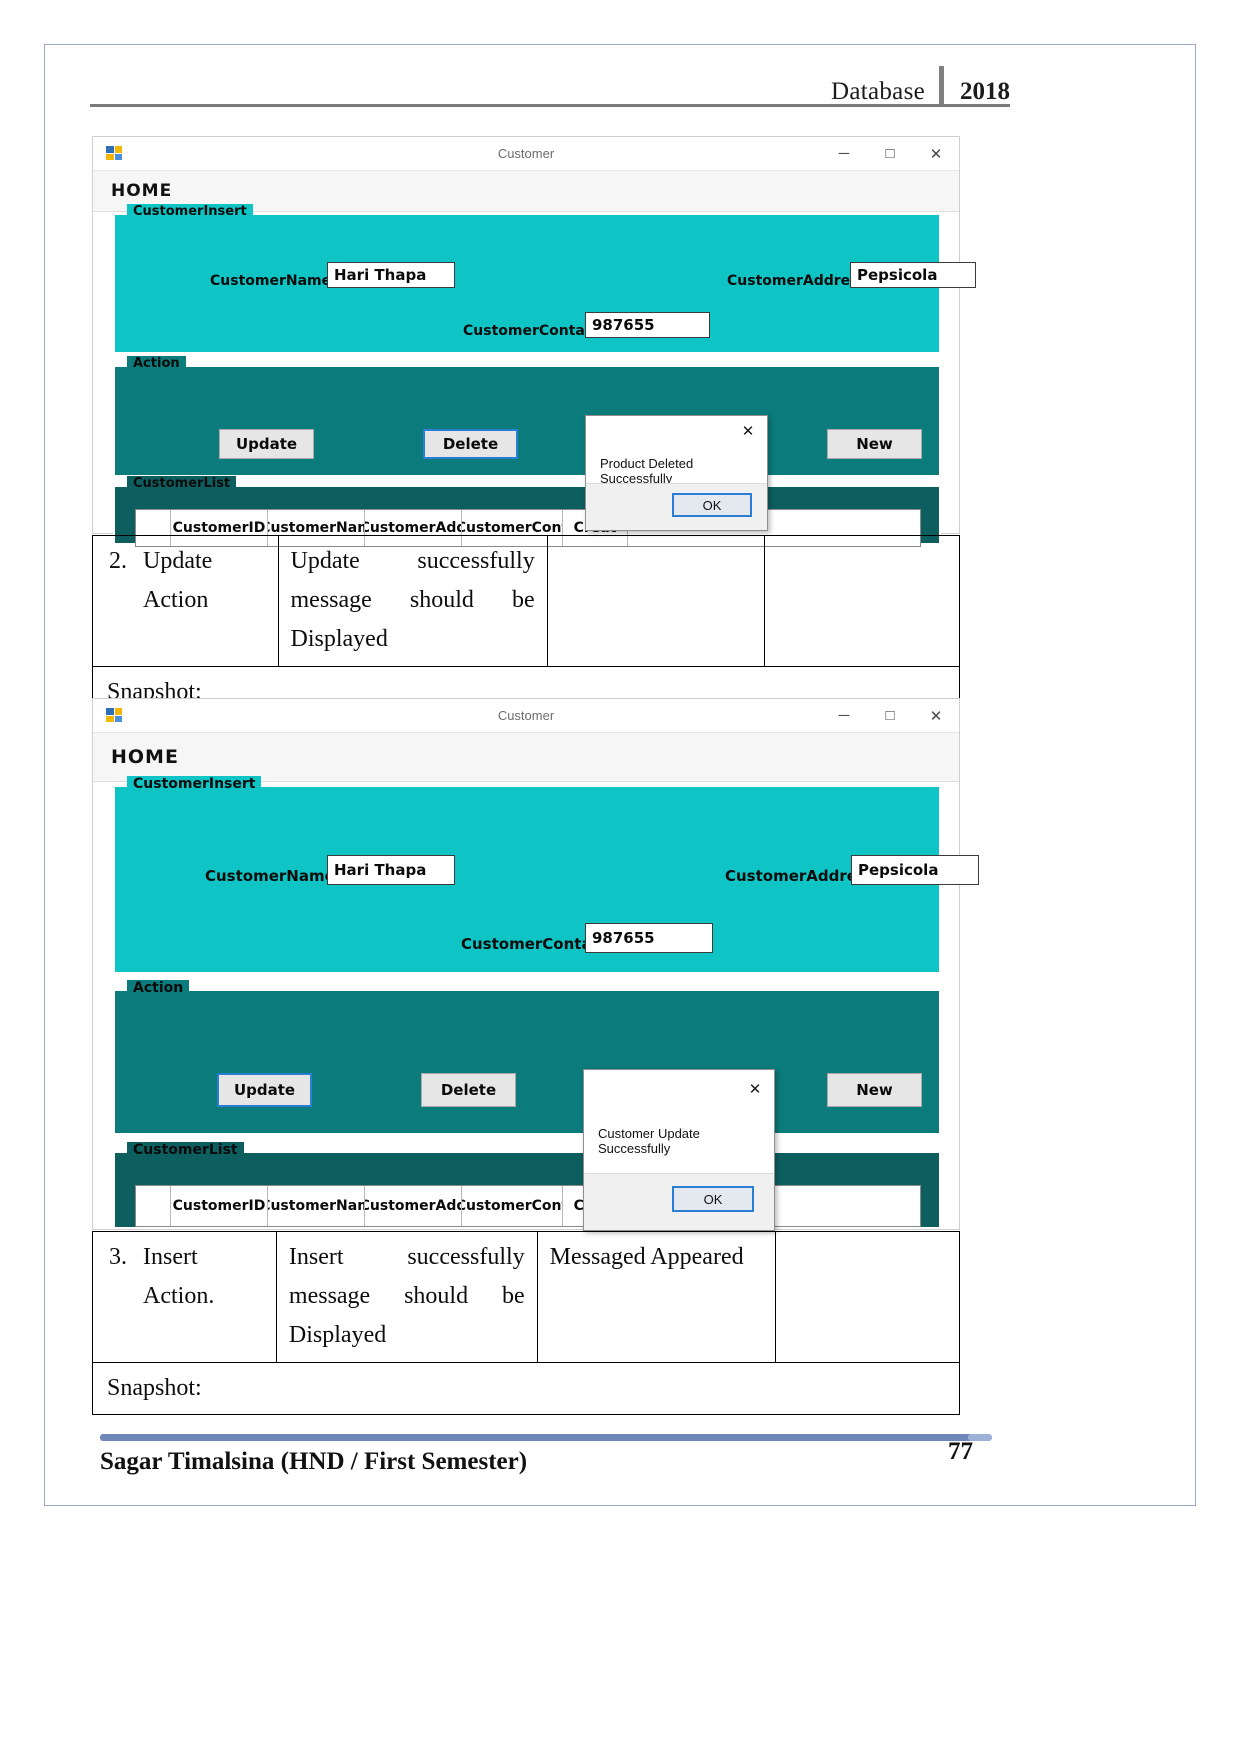 Image resolution: width=1241 pixels, height=1754 pixels. What do you see at coordinates (468, 1090) in the screenshot?
I see `delete-button-2: Delete` at bounding box center [468, 1090].